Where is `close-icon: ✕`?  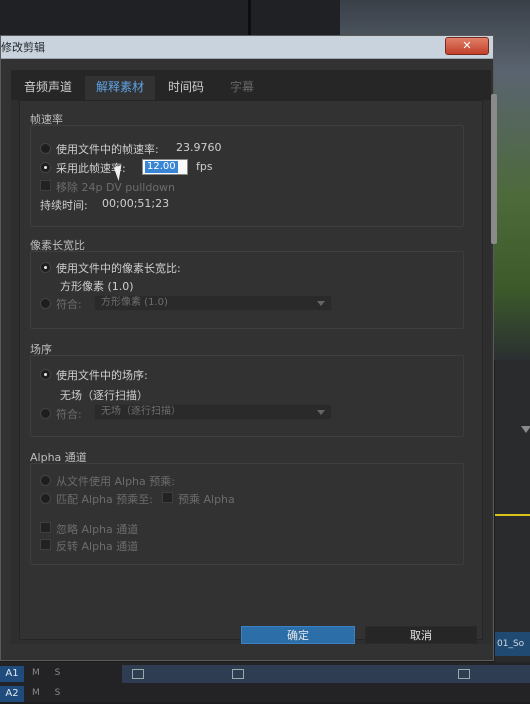
close-icon: ✕ is located at coordinates (467, 45).